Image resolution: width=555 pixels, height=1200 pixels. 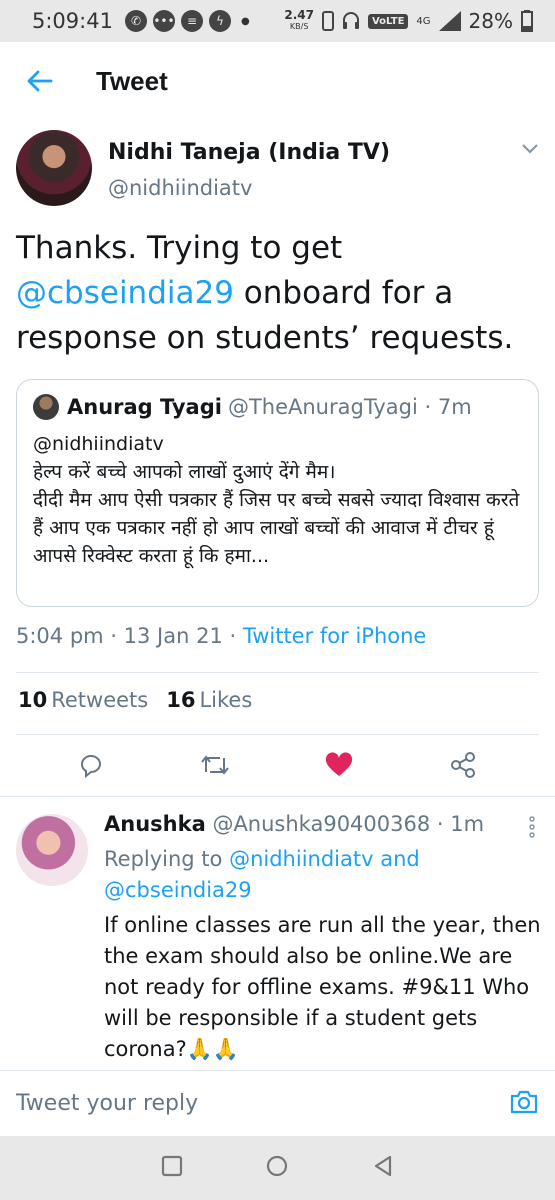 I want to click on camera-icon, so click(x=524, y=1101).